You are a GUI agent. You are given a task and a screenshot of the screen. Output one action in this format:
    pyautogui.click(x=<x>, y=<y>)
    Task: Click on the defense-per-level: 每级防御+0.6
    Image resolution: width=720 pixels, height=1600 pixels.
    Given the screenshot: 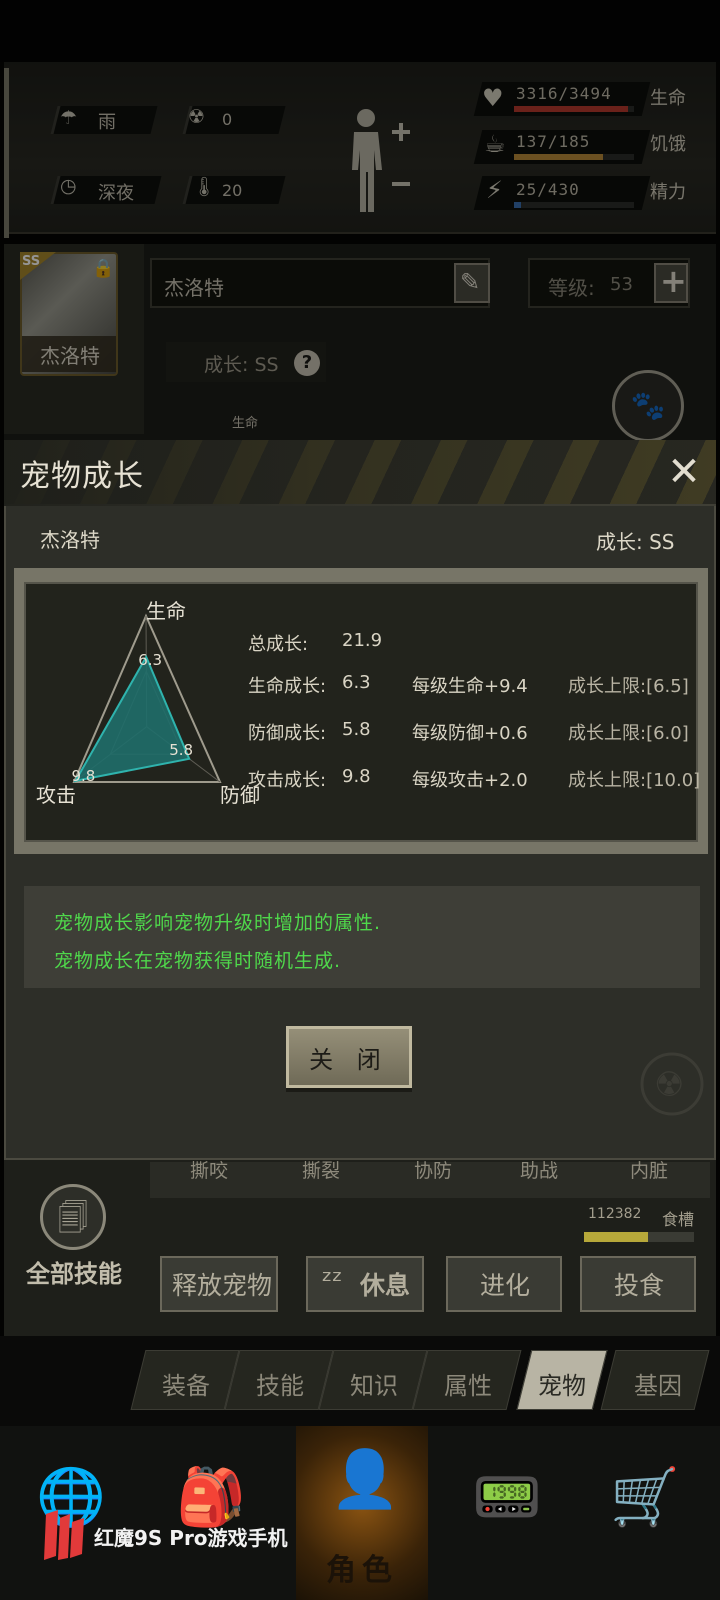 What is the action you would take?
    pyautogui.click(x=470, y=733)
    